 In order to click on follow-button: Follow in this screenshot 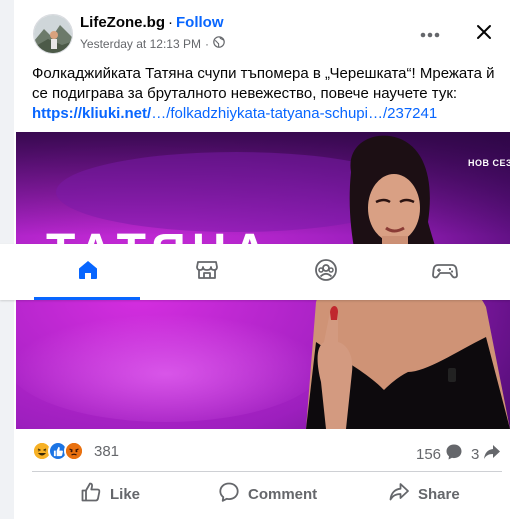, I will do `click(200, 22)`.